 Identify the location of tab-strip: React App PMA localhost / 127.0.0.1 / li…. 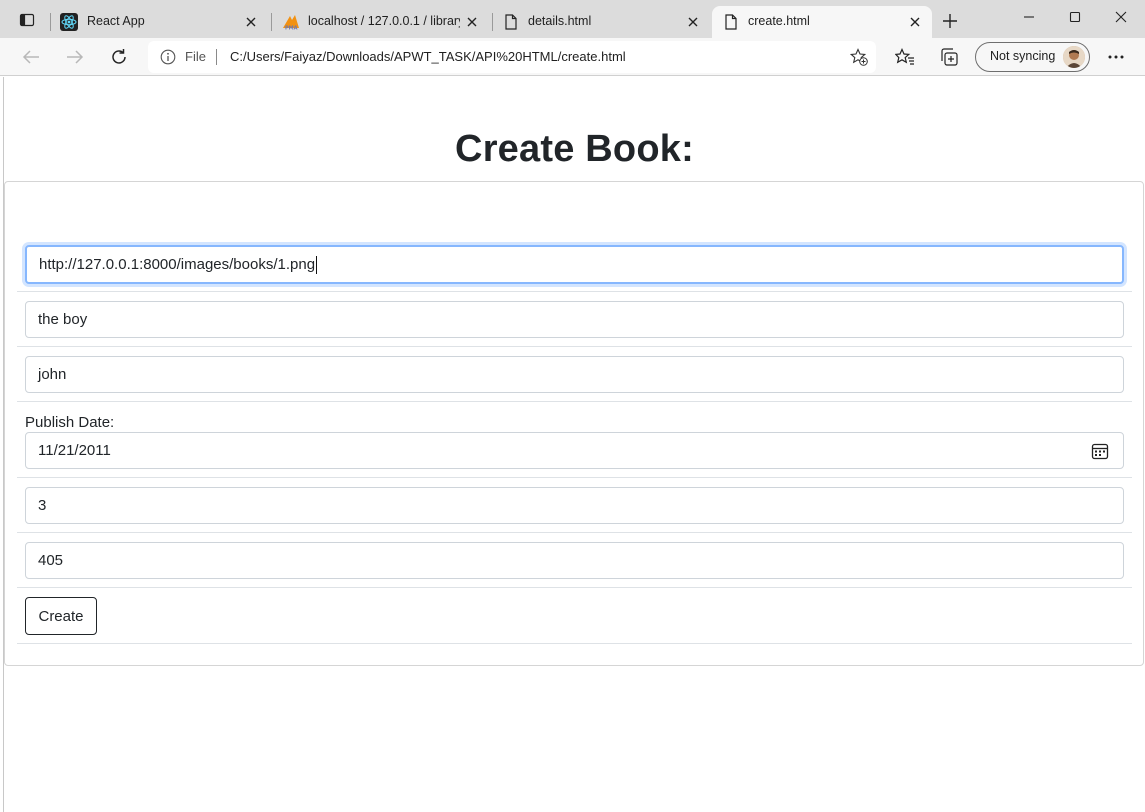
(572, 19).